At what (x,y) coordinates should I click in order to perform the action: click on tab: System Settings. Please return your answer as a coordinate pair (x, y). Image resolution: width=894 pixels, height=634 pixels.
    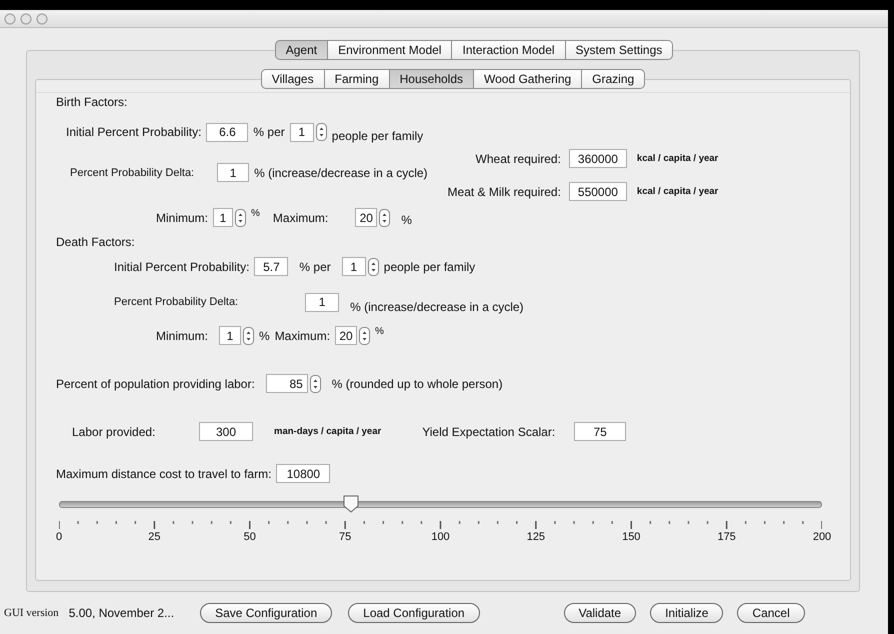
    Looking at the image, I should click on (620, 50).